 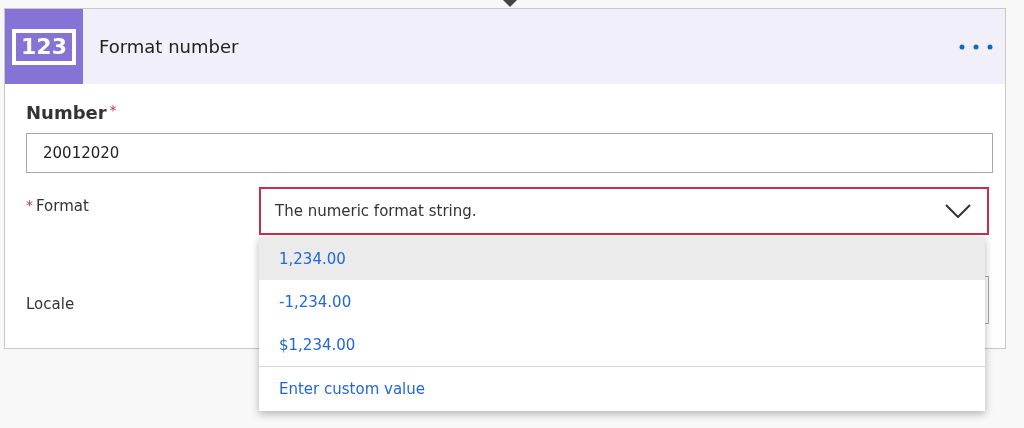 I want to click on card-title: Format number, so click(x=169, y=46).